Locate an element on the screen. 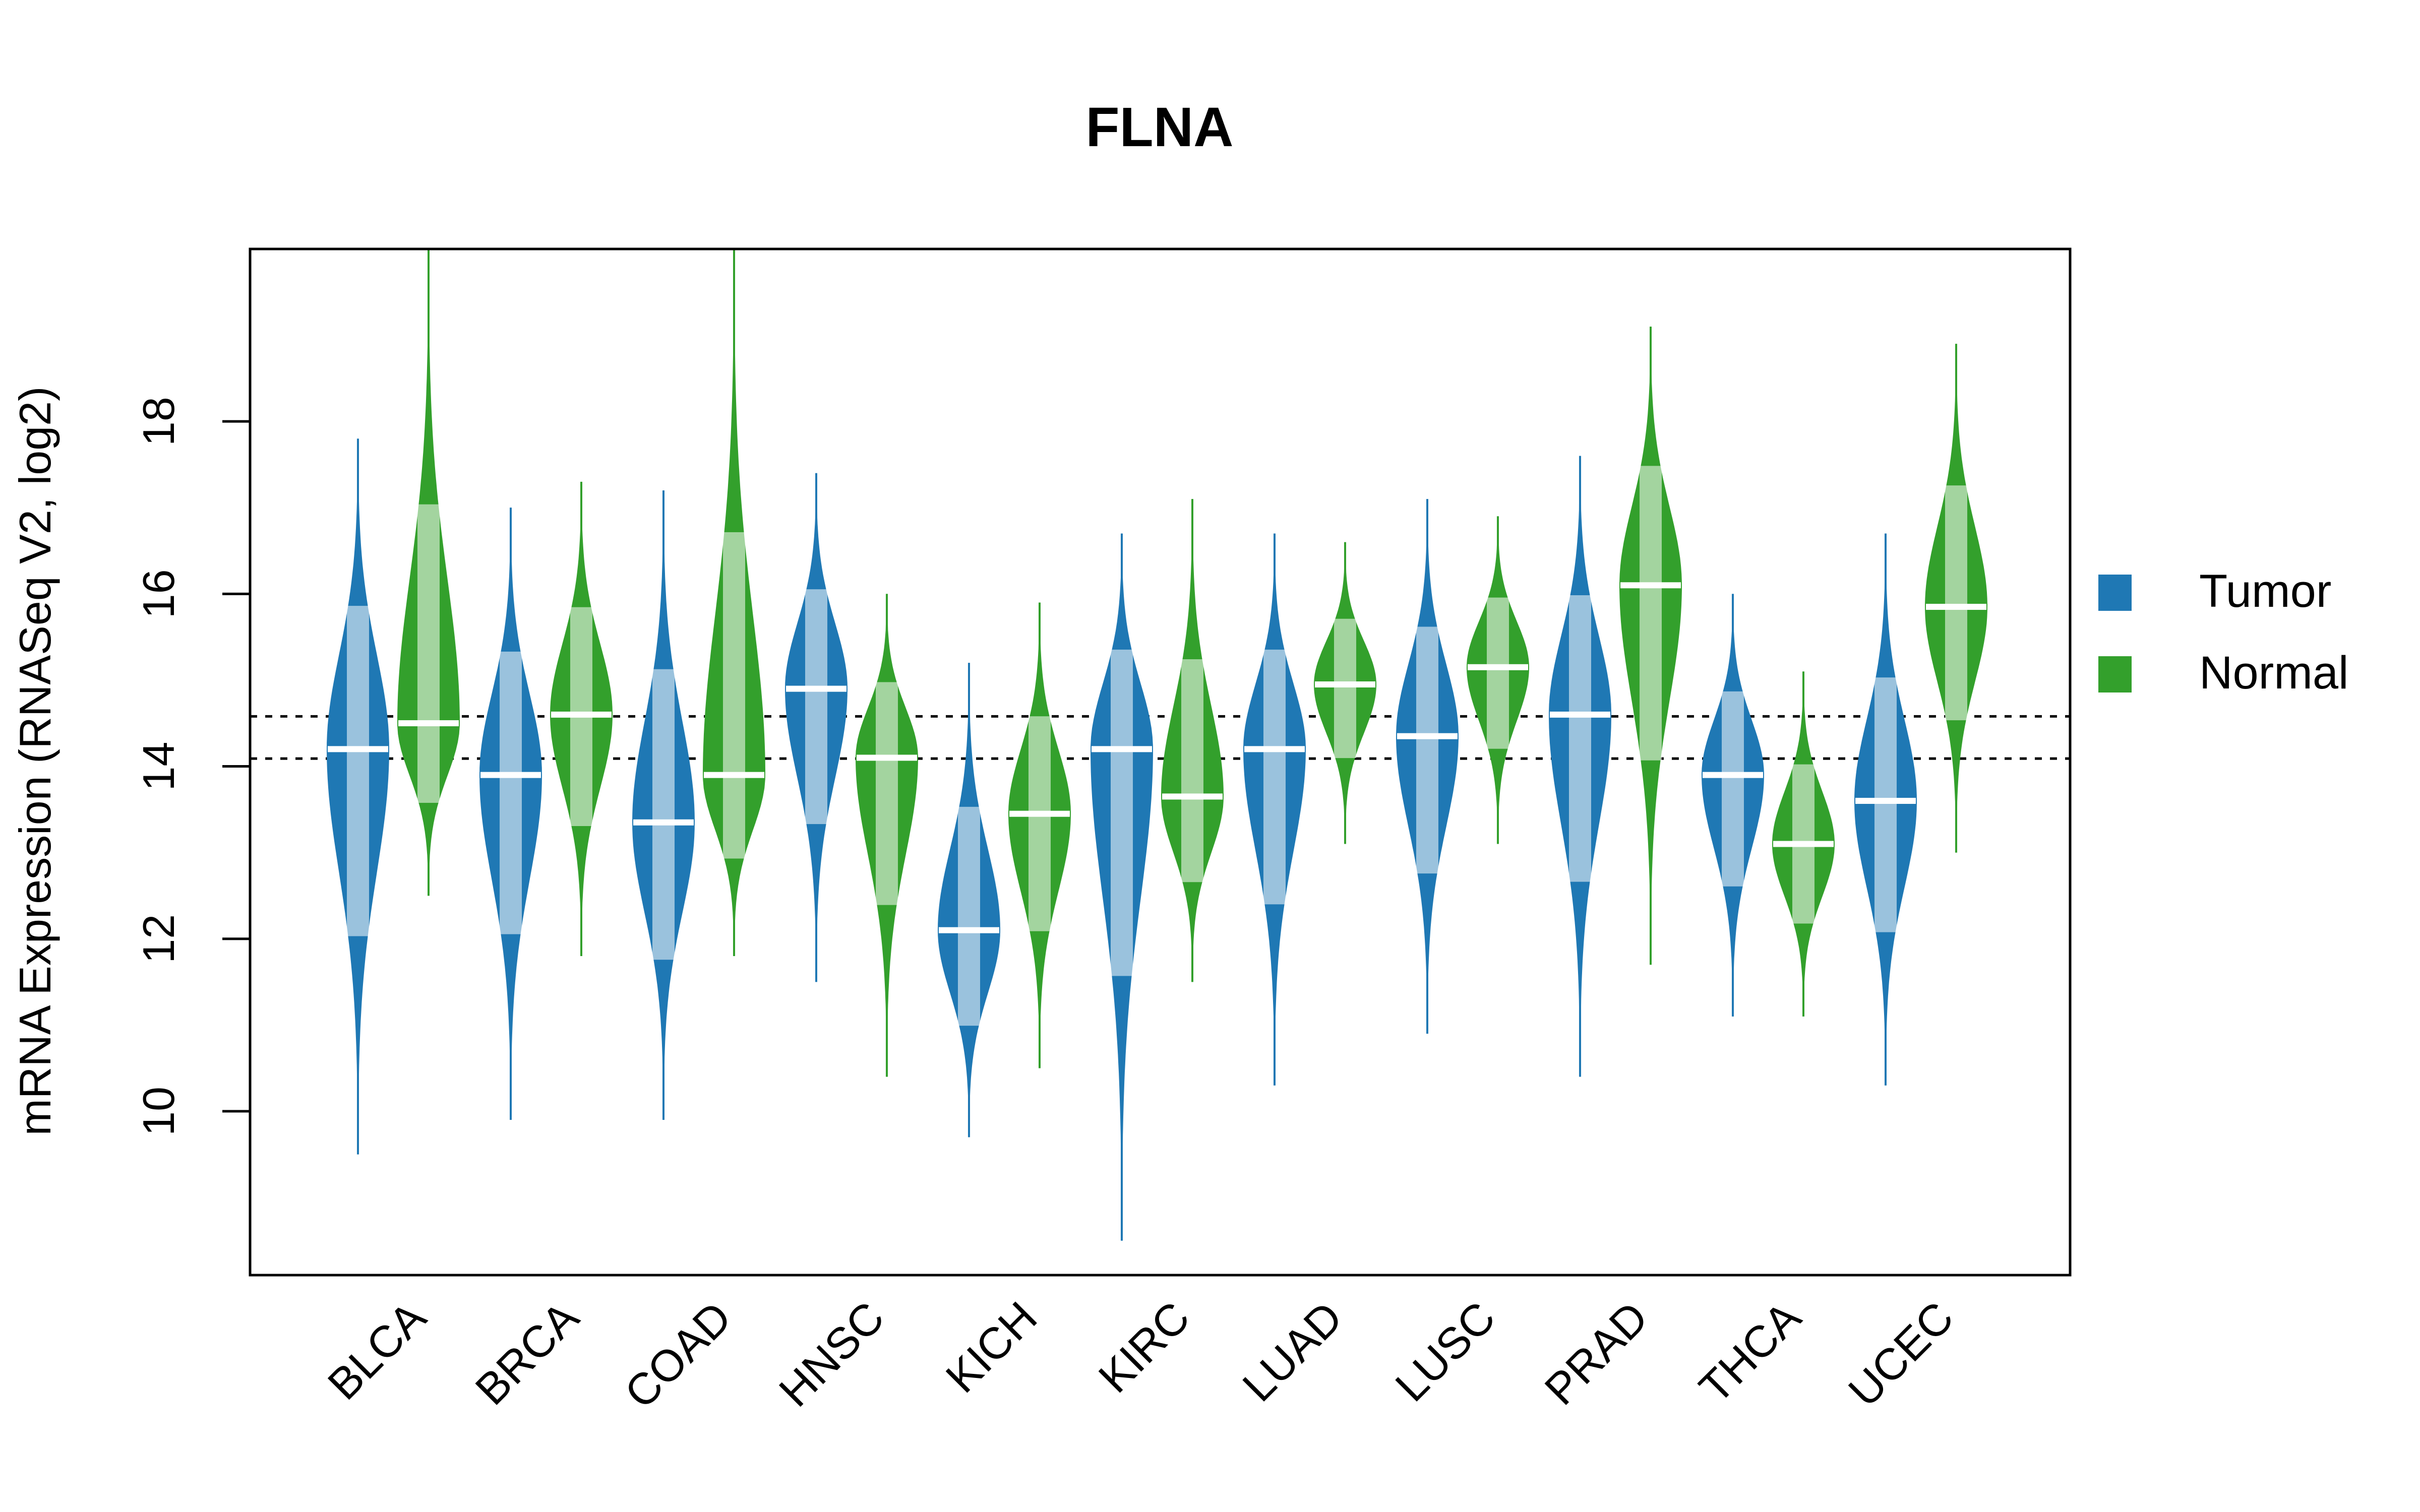  y-tick-label: 18 is located at coordinates (159, 421).